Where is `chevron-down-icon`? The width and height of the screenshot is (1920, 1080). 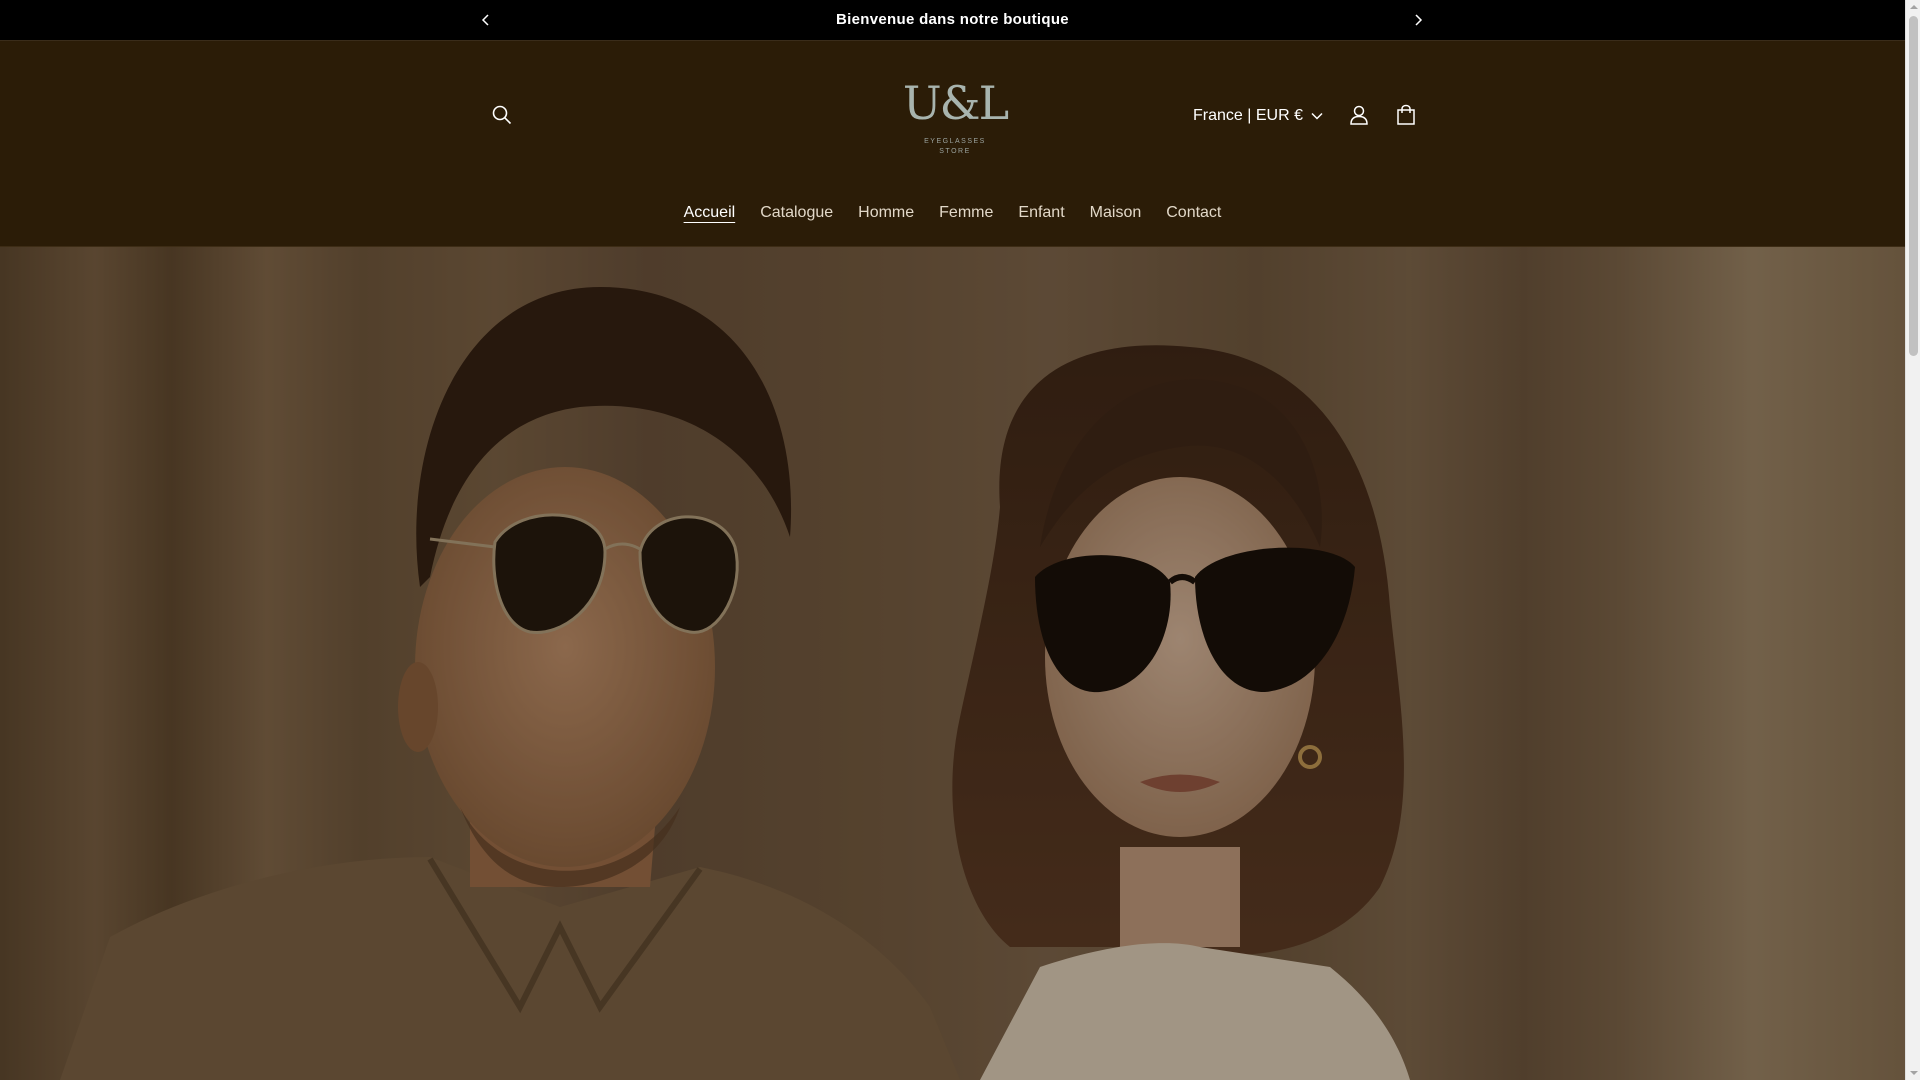
chevron-down-icon is located at coordinates (1317, 116).